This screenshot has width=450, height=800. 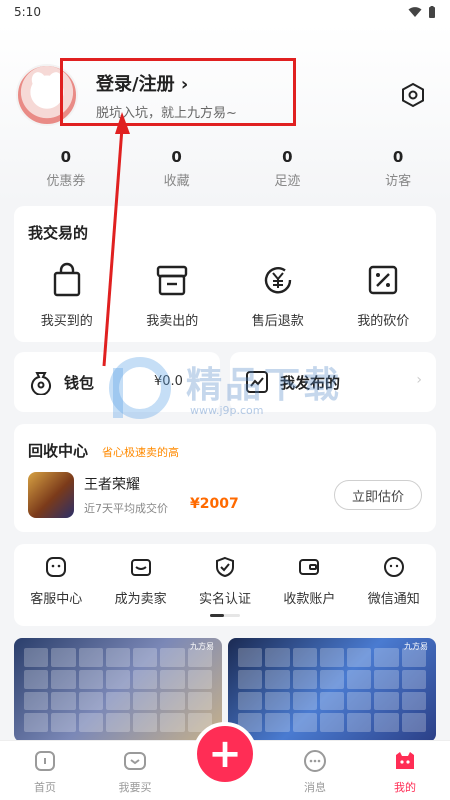 What do you see at coordinates (217, 615) in the screenshot?
I see `page-indicator-active` at bounding box center [217, 615].